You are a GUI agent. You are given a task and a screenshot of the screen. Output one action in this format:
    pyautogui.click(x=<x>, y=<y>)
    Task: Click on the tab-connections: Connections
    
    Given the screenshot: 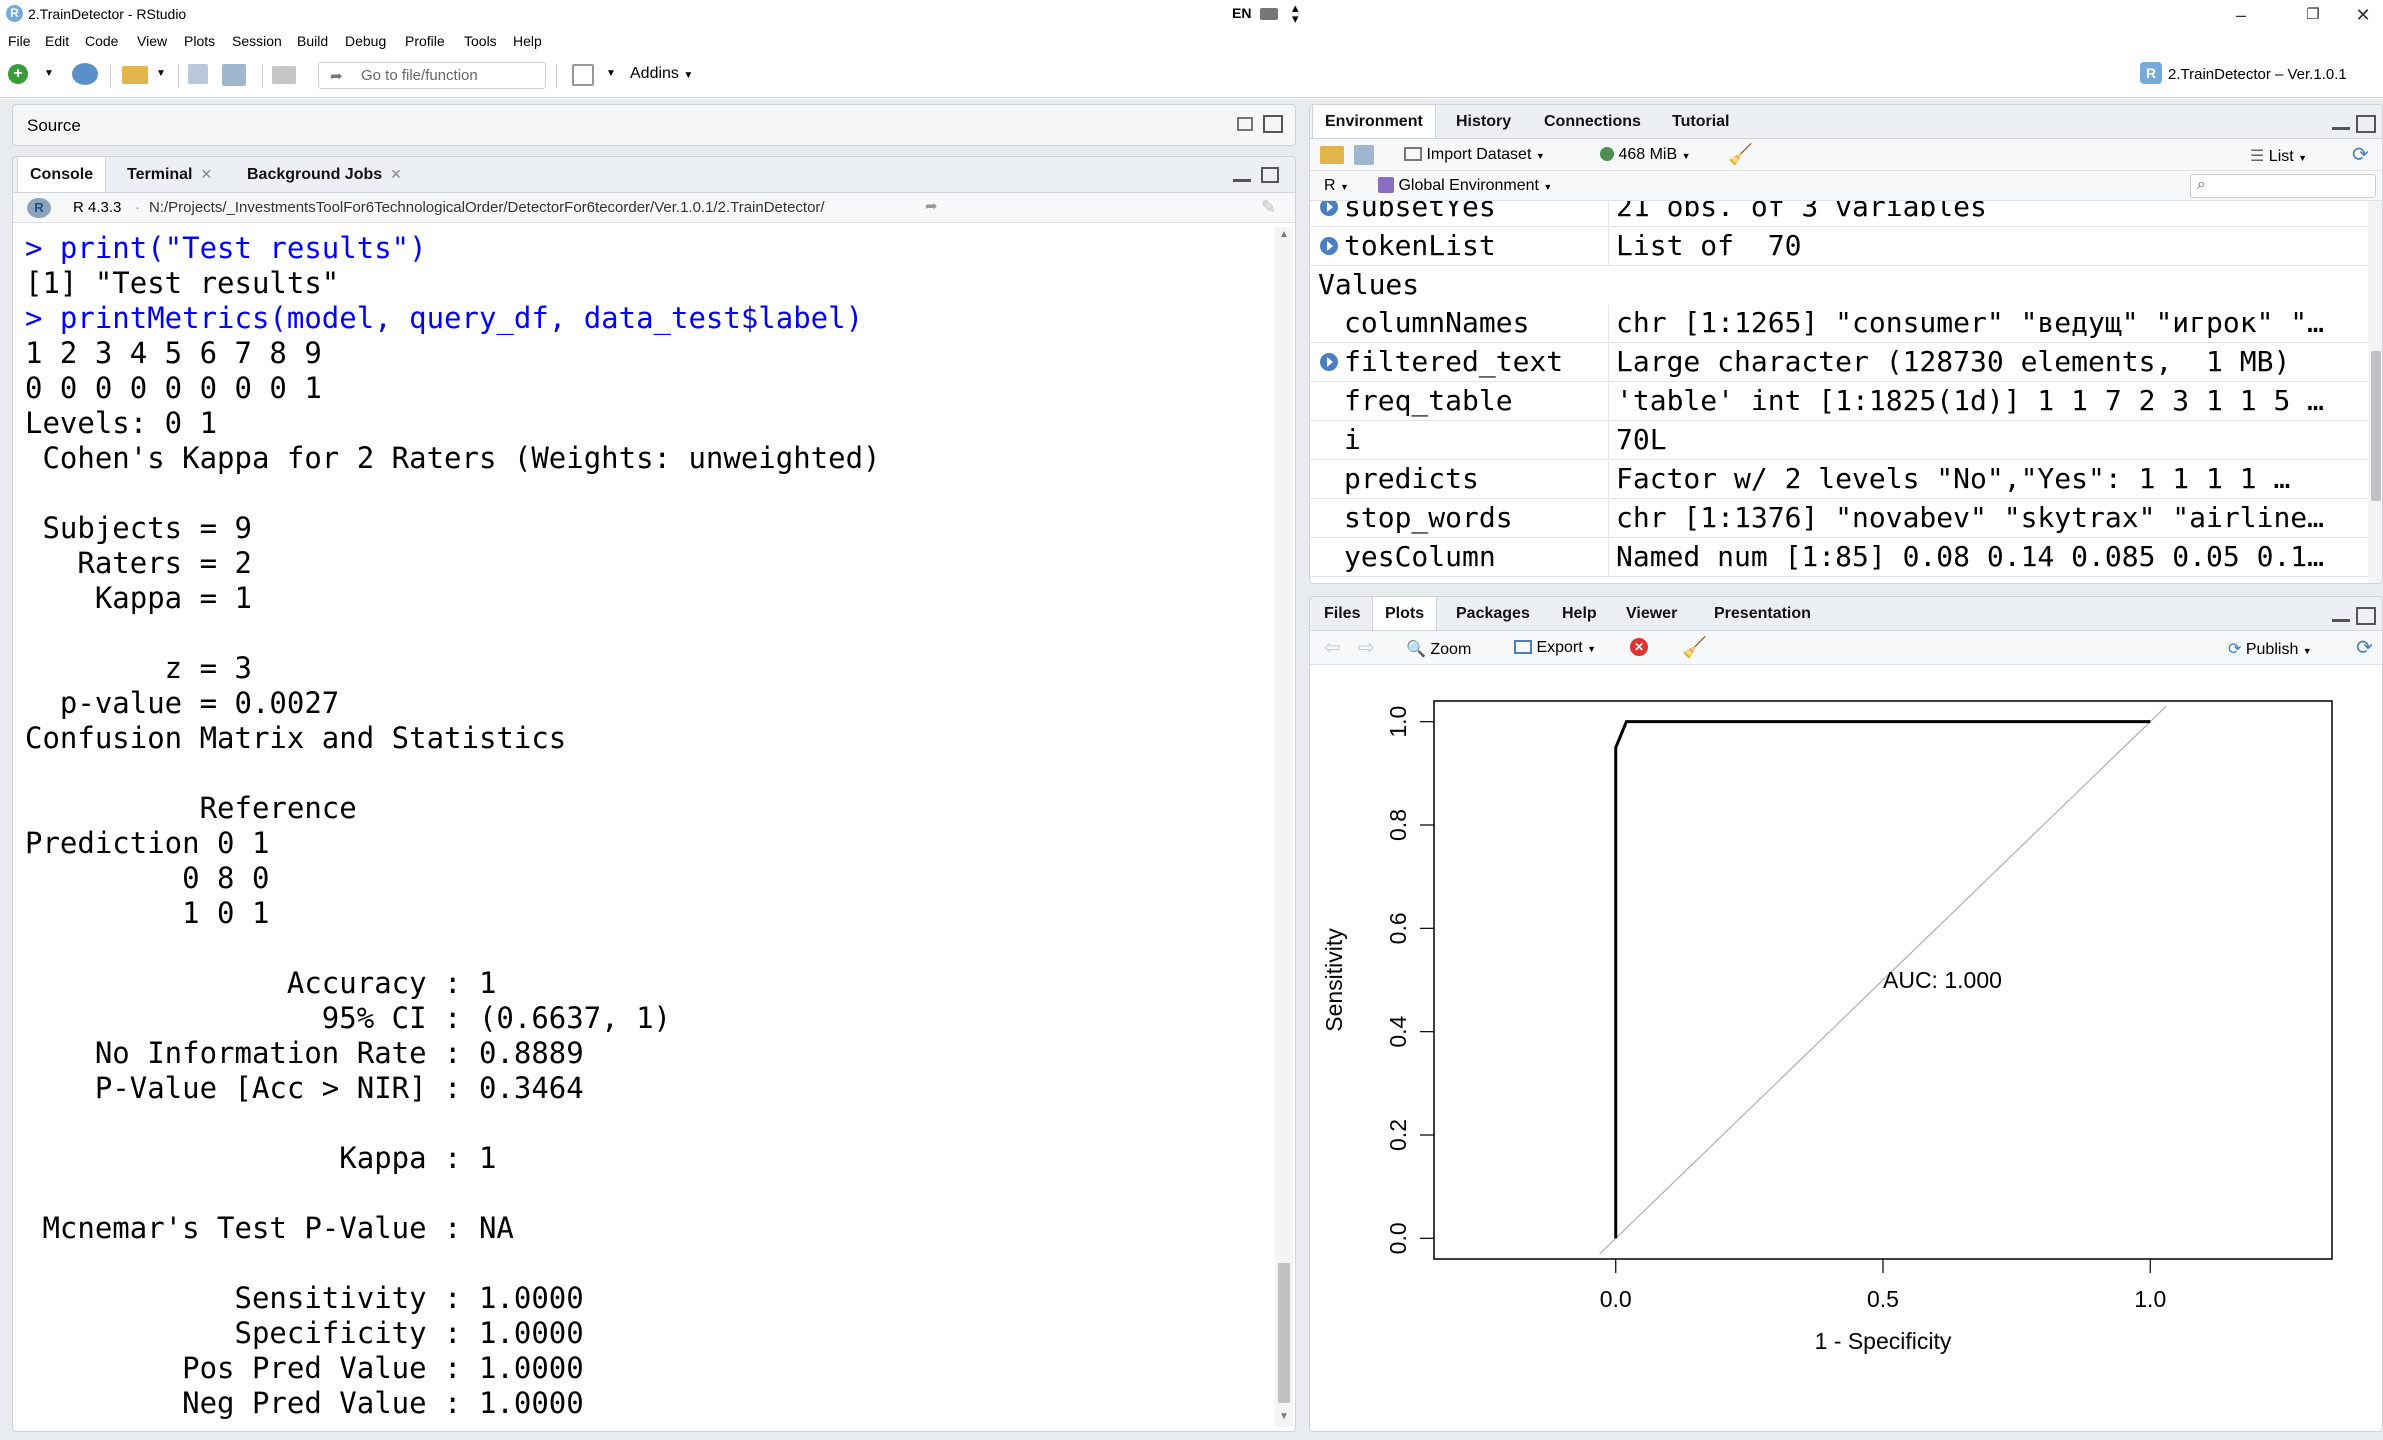 What is the action you would take?
    pyautogui.click(x=1592, y=121)
    